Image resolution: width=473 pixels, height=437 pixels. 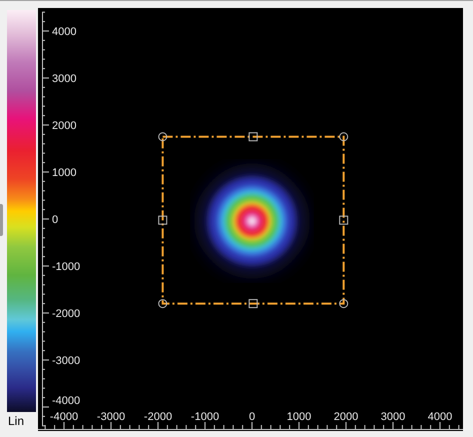 I want to click on roi-rectangle, so click(x=253, y=220).